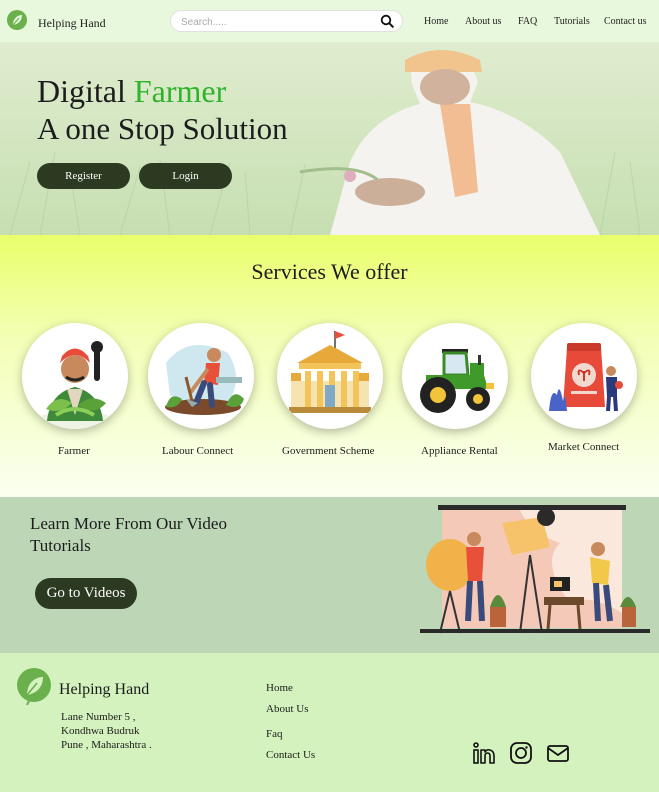  What do you see at coordinates (290, 755) in the screenshot?
I see `footer-link-contact-us: Contact Us` at bounding box center [290, 755].